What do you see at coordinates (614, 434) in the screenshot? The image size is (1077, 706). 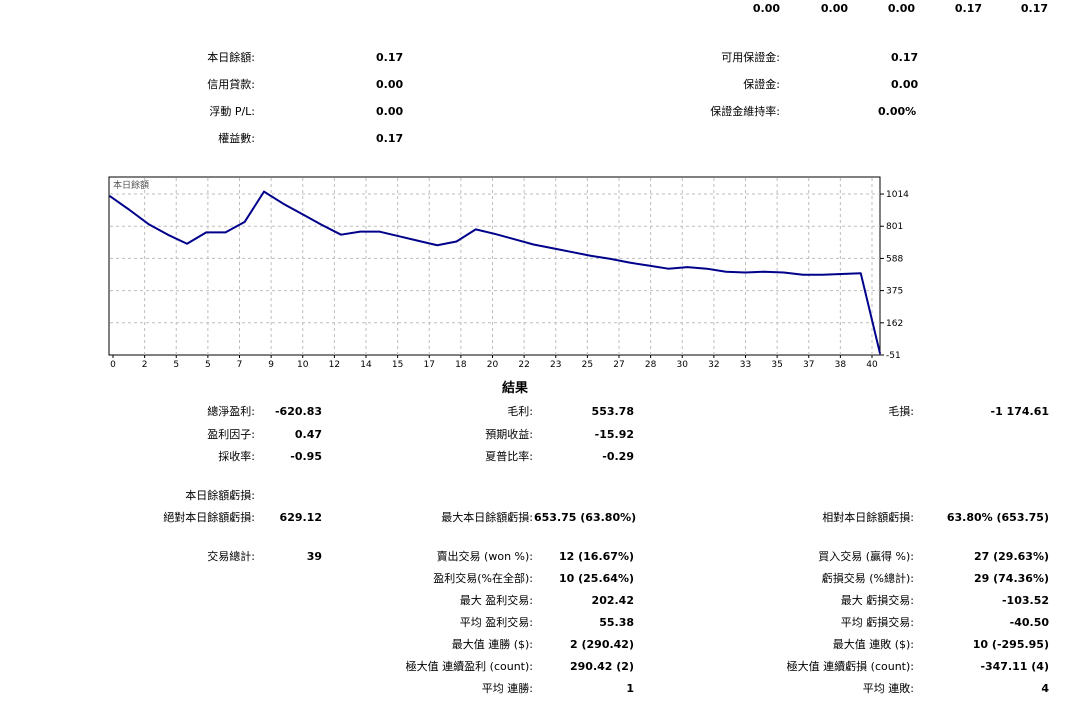 I see `expected-payoff-value: -15.92` at bounding box center [614, 434].